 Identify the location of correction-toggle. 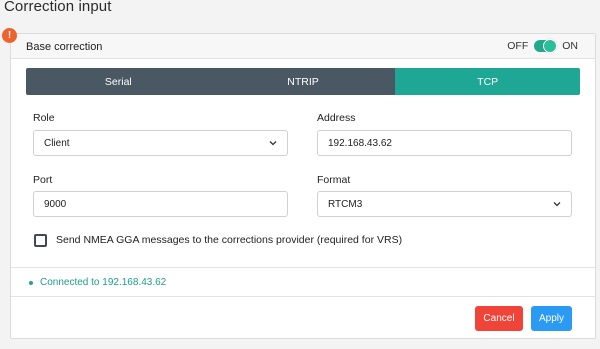
(546, 46).